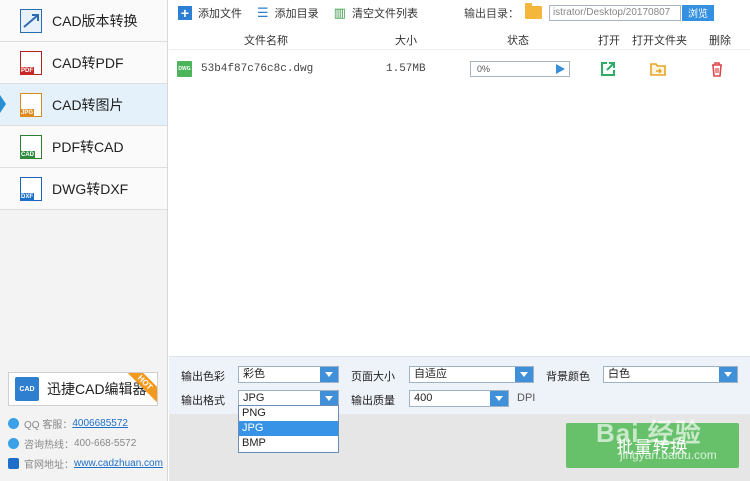 The image size is (750, 481). I want to click on clear-list-button: ▥ 清空文件列表, so click(376, 13).